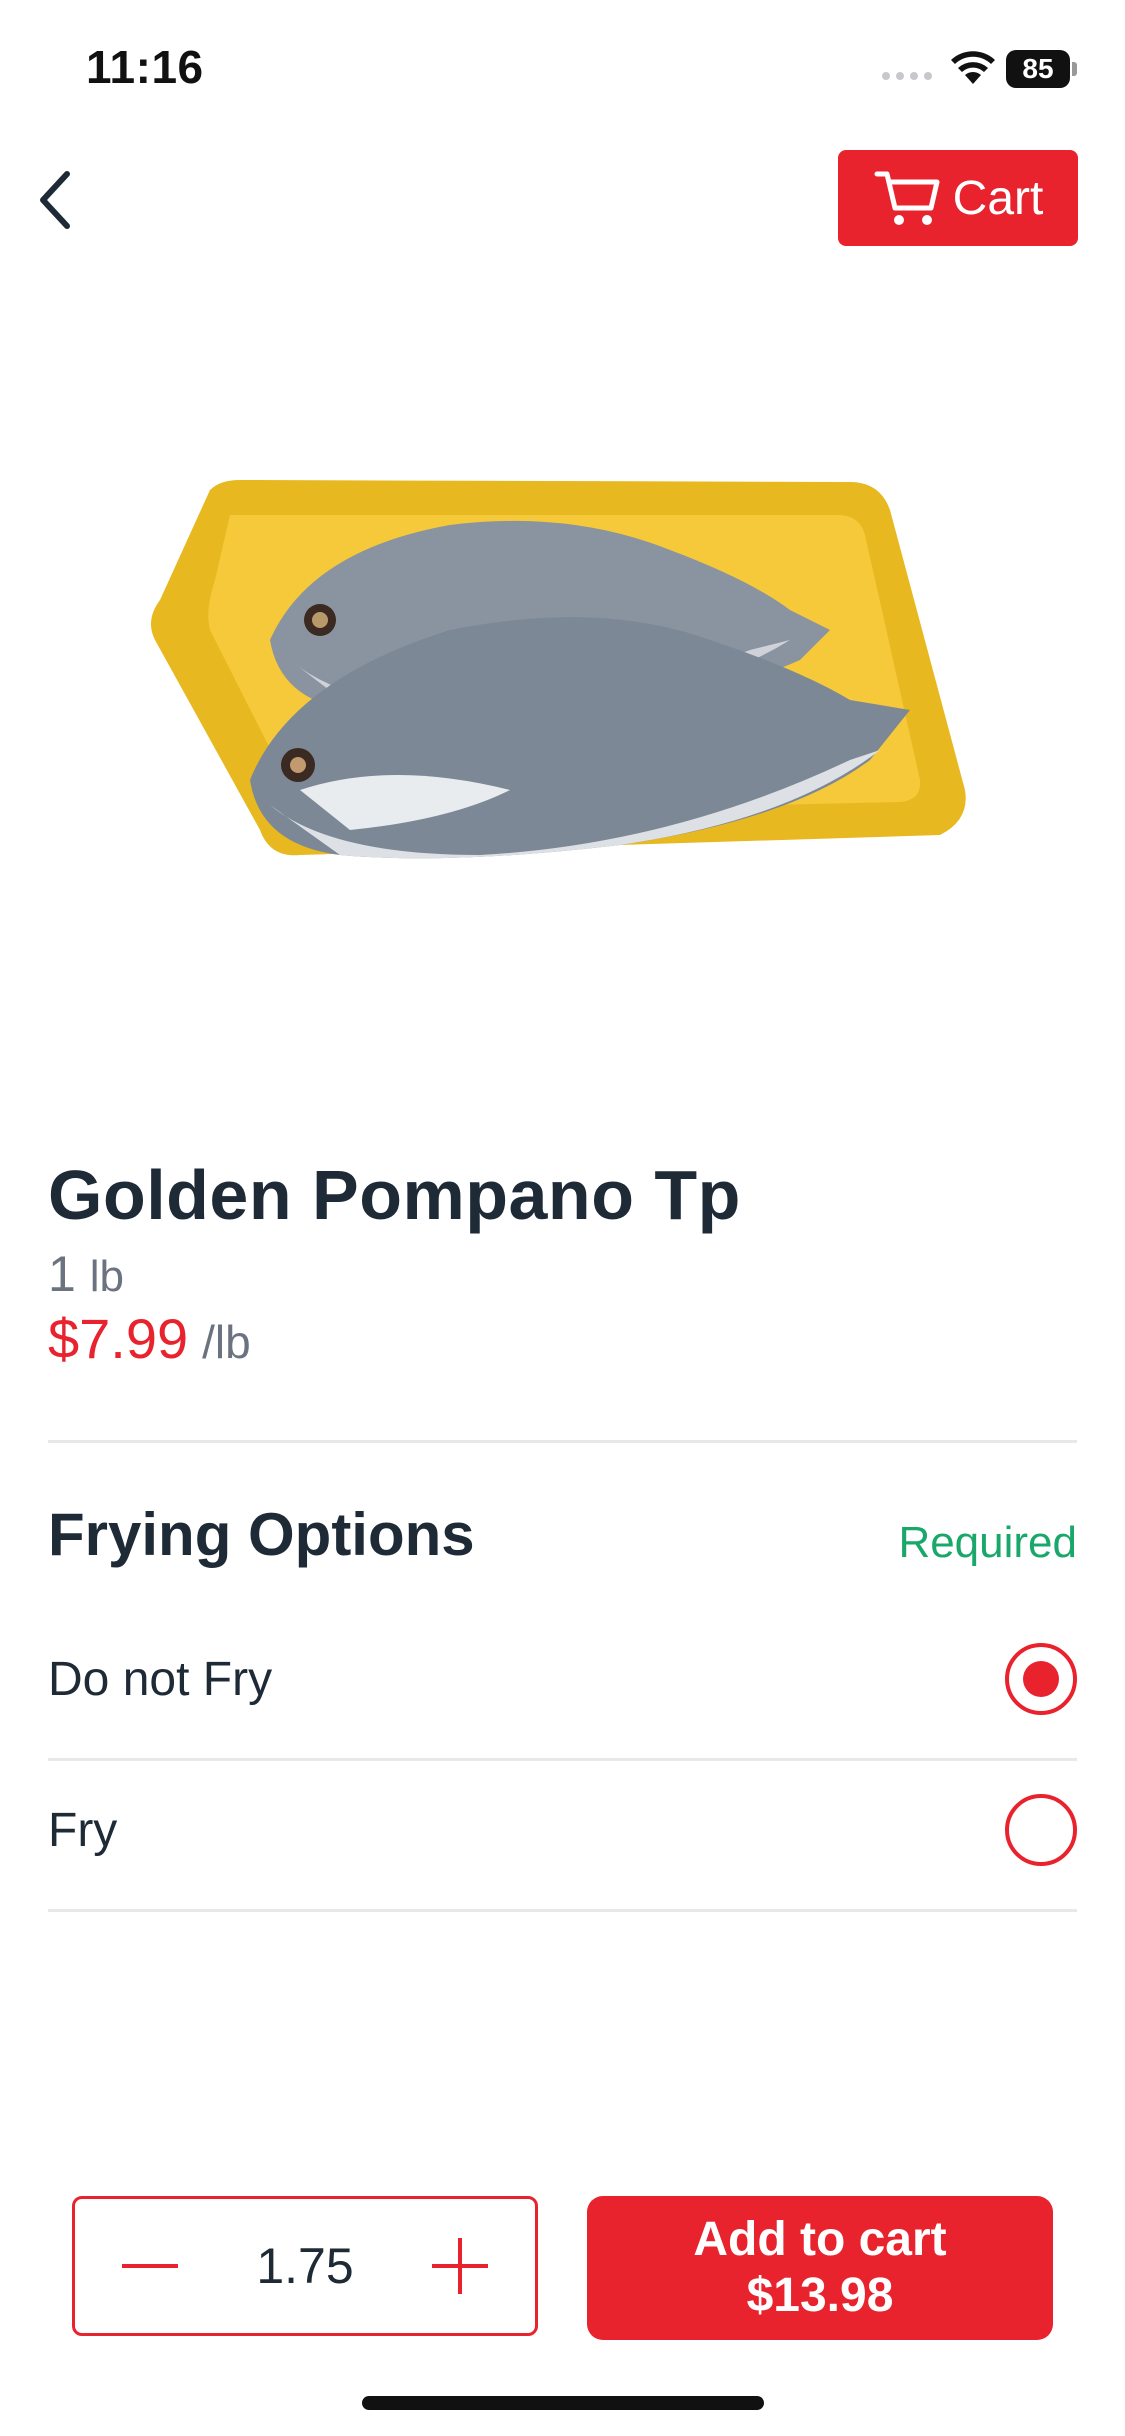  I want to click on option-label: Fry, so click(83, 1830).